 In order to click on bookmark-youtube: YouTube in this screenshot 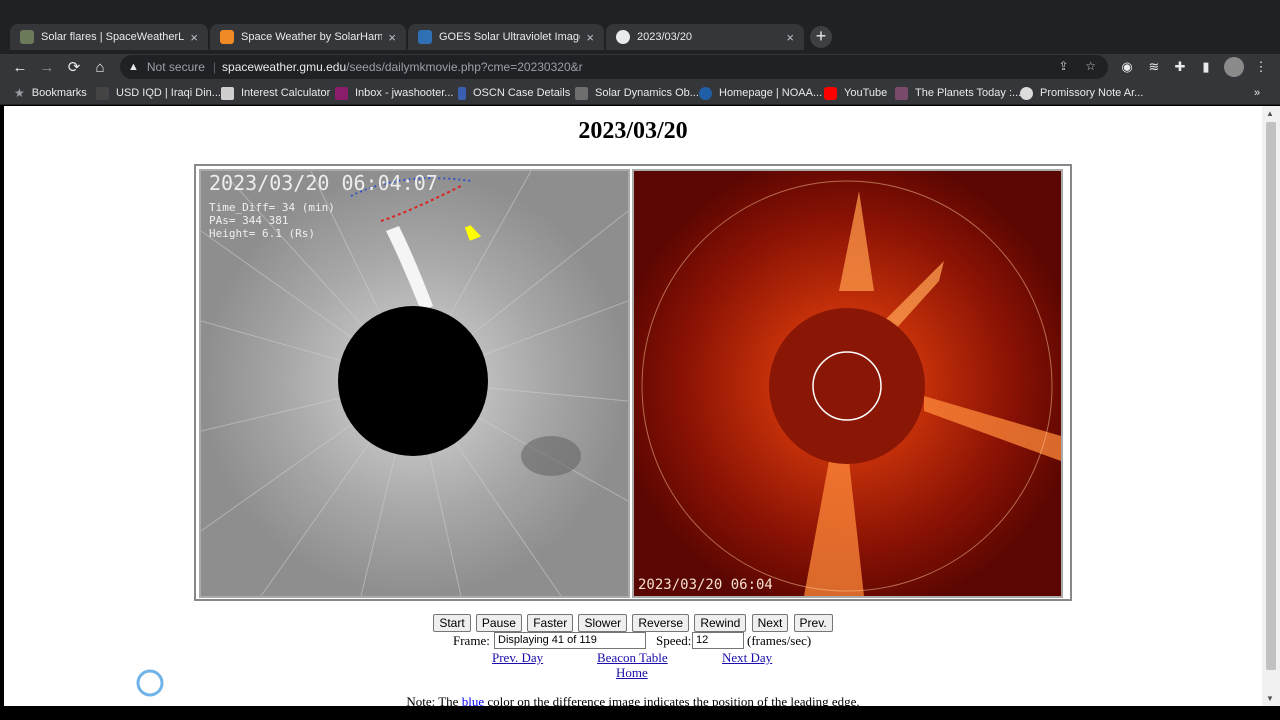, I will do `click(855, 93)`.